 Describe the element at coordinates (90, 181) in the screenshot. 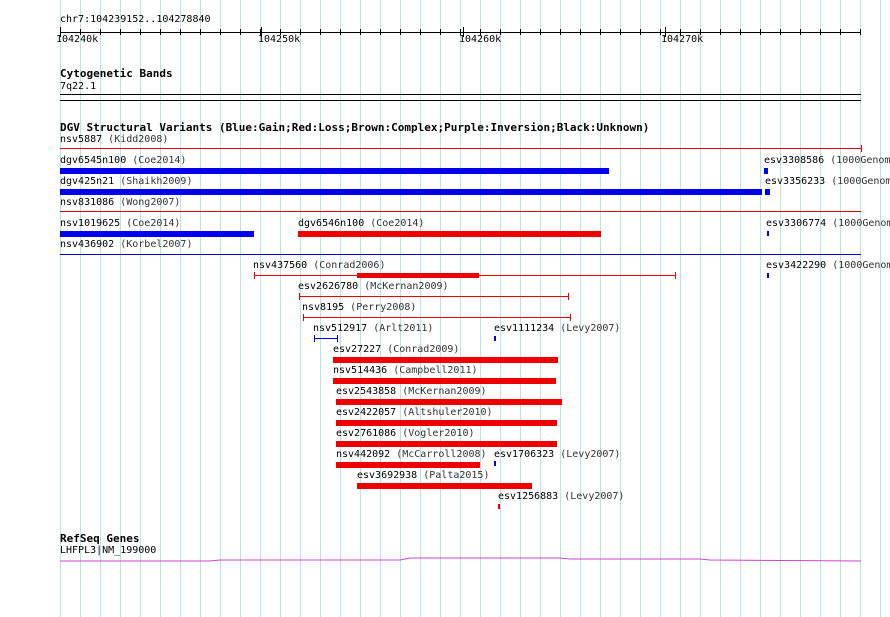

I see `feature-id: dgv425n21` at that location.